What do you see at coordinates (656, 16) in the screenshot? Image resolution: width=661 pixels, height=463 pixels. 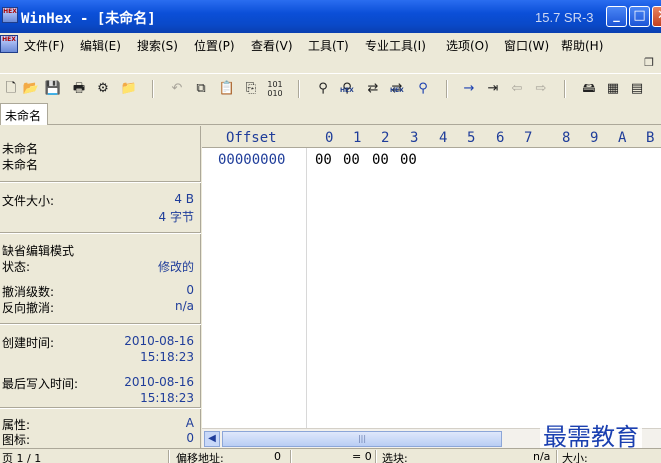 I see `close-button: ✕` at bounding box center [656, 16].